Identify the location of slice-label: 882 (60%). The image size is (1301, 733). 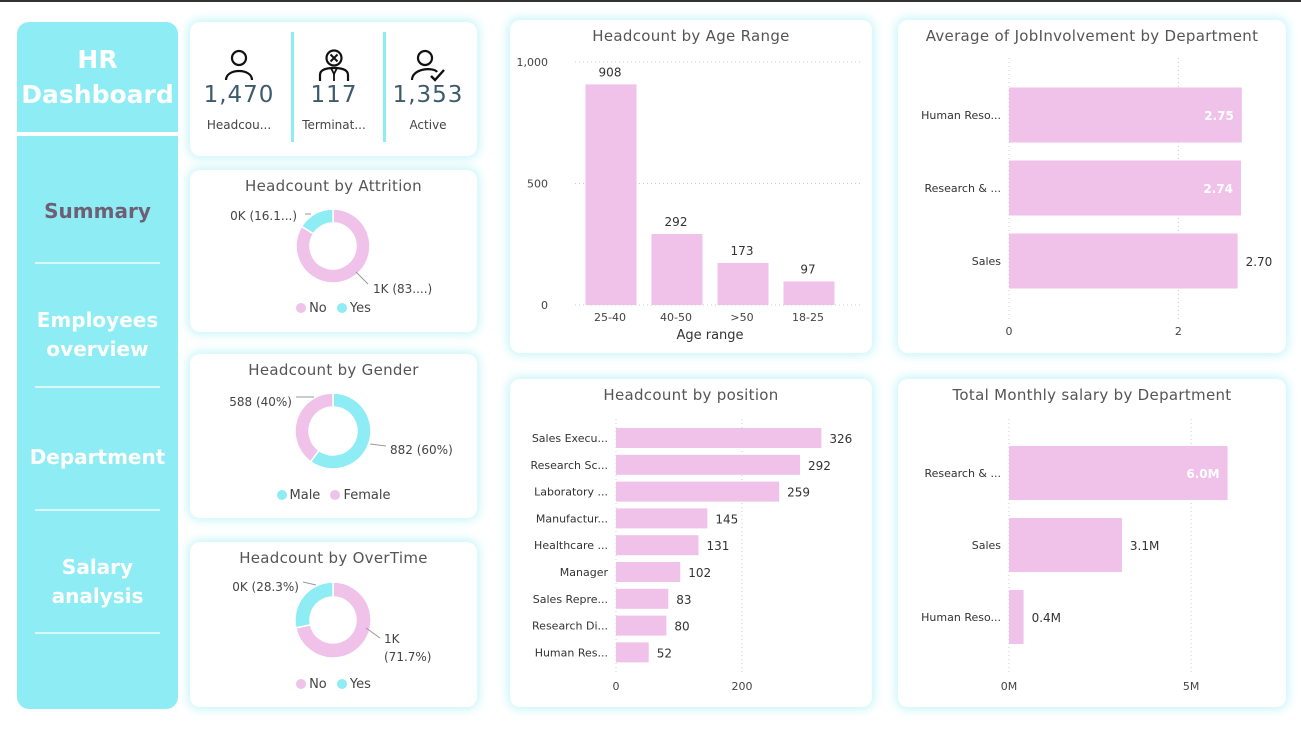
(421, 450).